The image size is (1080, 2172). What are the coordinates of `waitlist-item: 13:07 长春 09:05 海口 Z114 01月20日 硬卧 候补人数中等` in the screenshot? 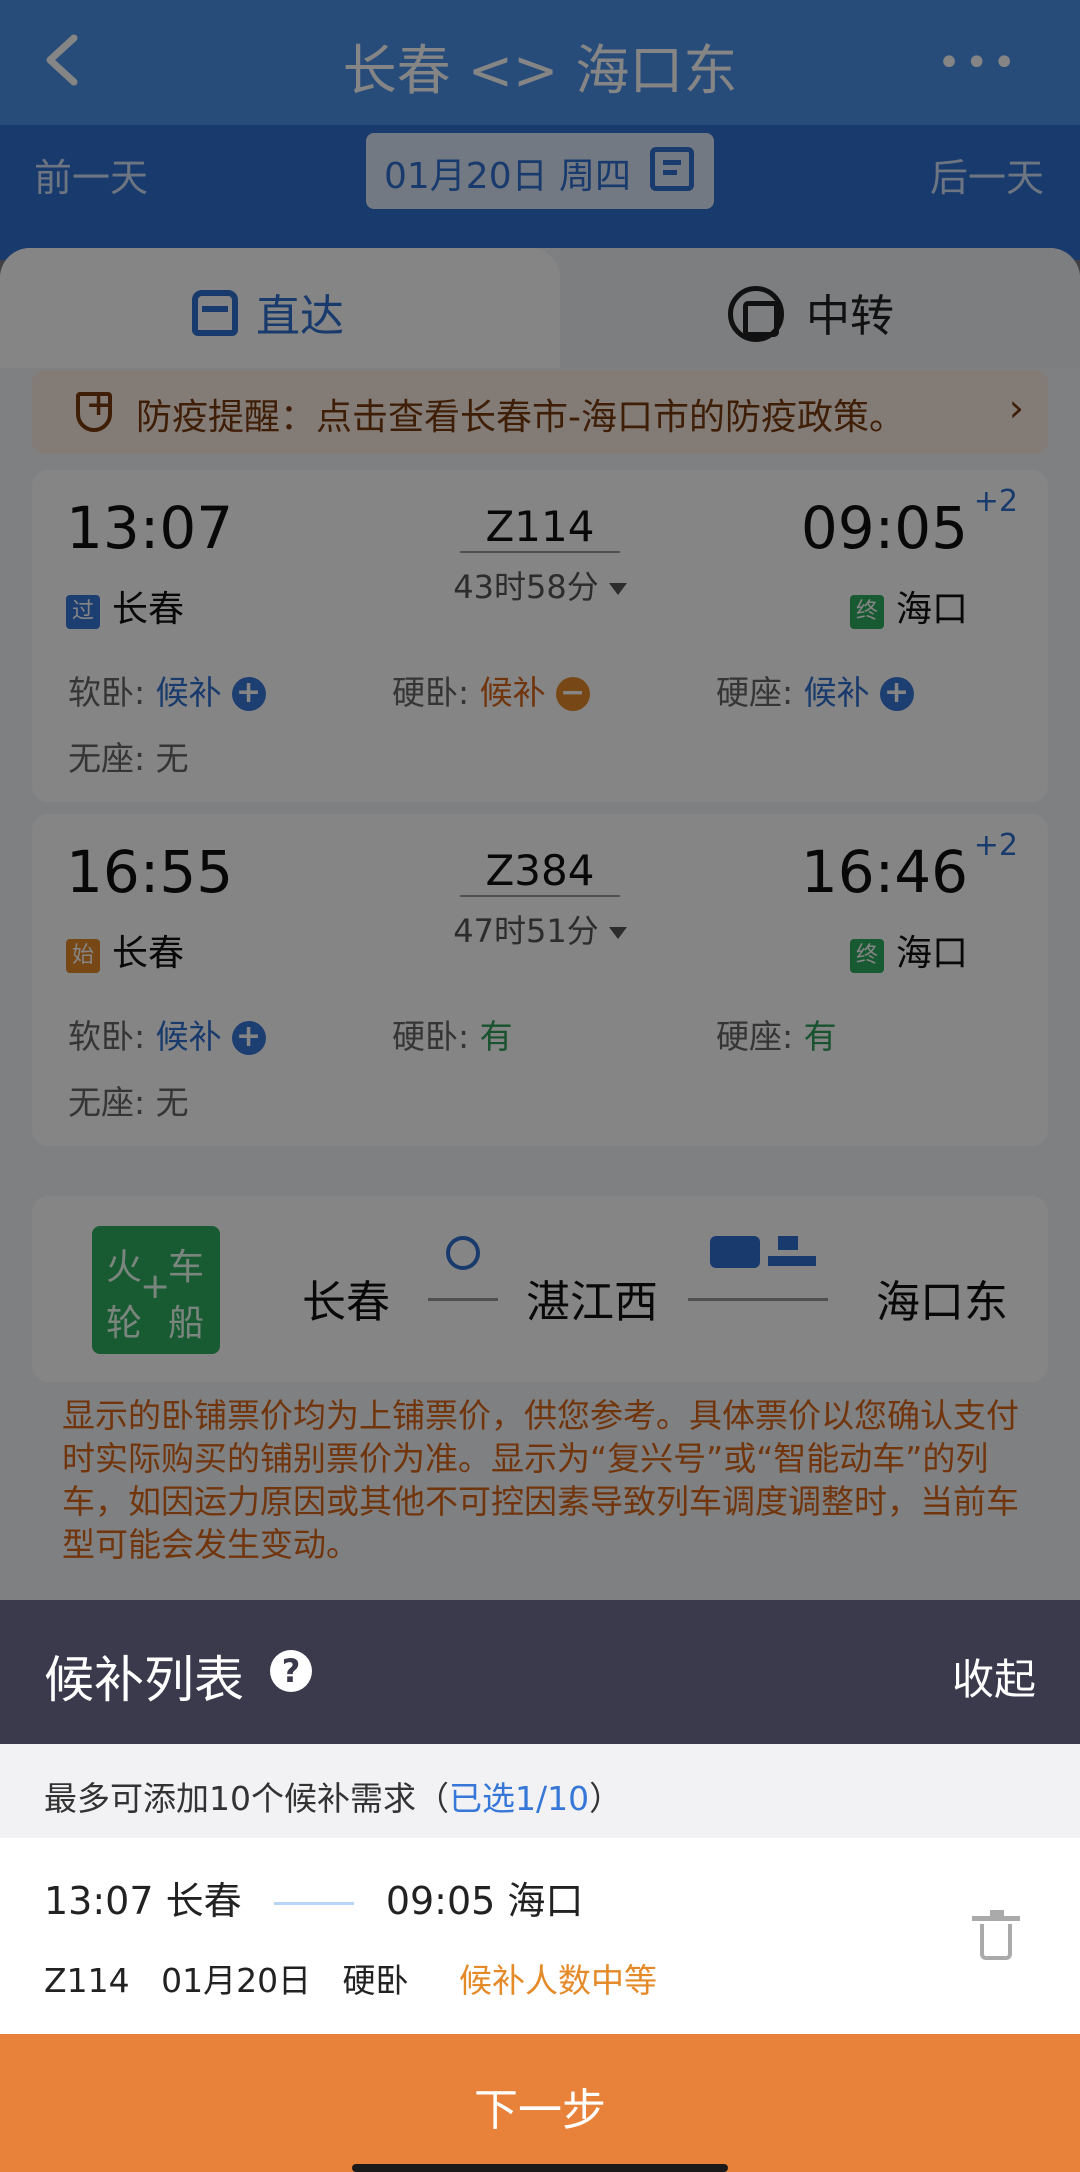 It's located at (540, 1936).